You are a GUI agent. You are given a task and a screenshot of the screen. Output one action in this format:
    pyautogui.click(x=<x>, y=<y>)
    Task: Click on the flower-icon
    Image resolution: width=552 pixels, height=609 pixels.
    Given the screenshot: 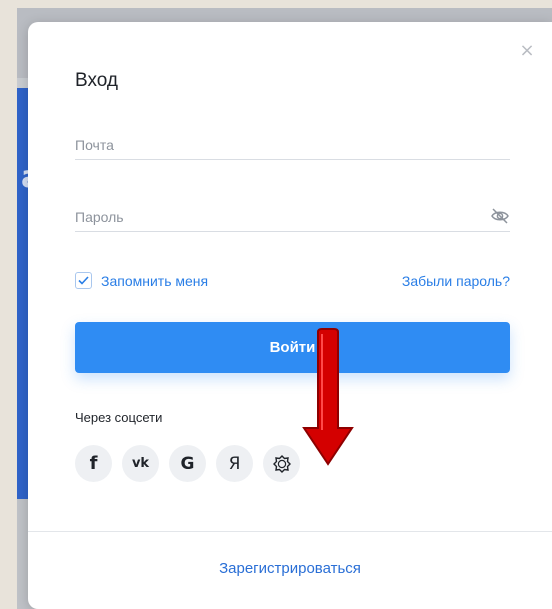 What is the action you would take?
    pyautogui.click(x=281, y=463)
    